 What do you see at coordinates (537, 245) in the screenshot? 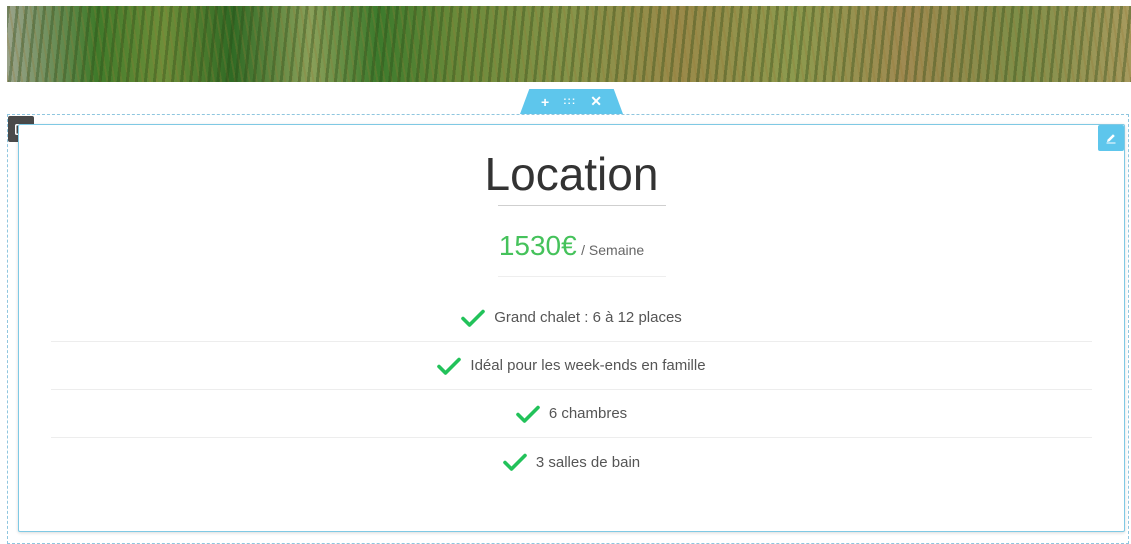
I see `price-value: 1530€` at bounding box center [537, 245].